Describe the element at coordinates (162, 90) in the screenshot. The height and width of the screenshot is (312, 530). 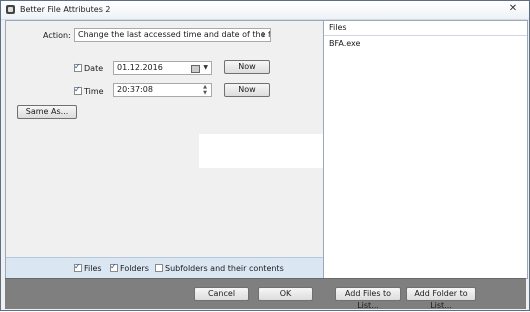
I see `time-field: 20:37:08 ▲ ▼` at that location.